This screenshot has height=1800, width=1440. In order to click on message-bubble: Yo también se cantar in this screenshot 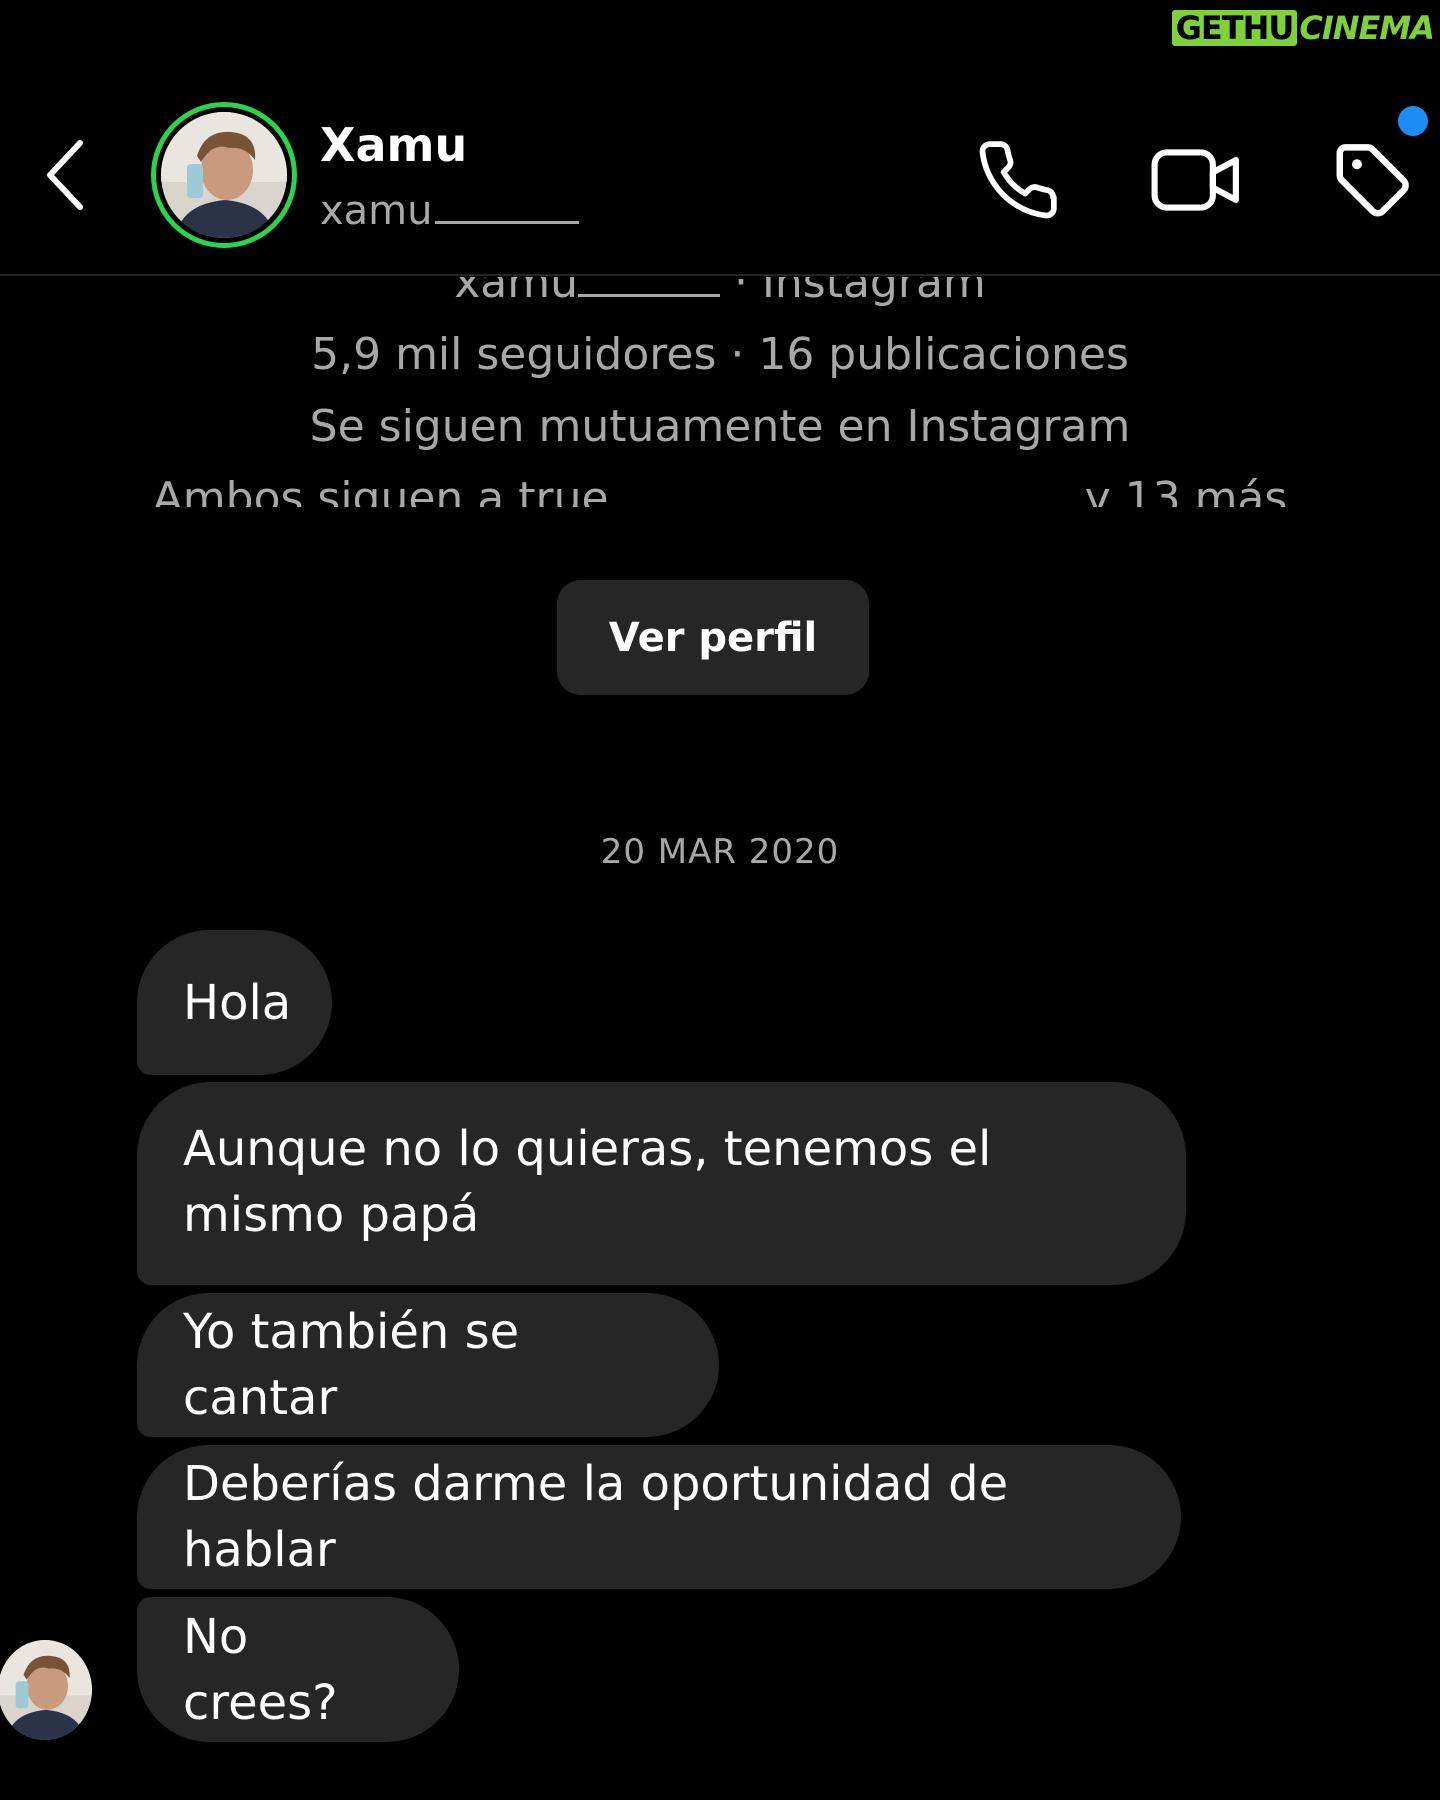, I will do `click(428, 1365)`.